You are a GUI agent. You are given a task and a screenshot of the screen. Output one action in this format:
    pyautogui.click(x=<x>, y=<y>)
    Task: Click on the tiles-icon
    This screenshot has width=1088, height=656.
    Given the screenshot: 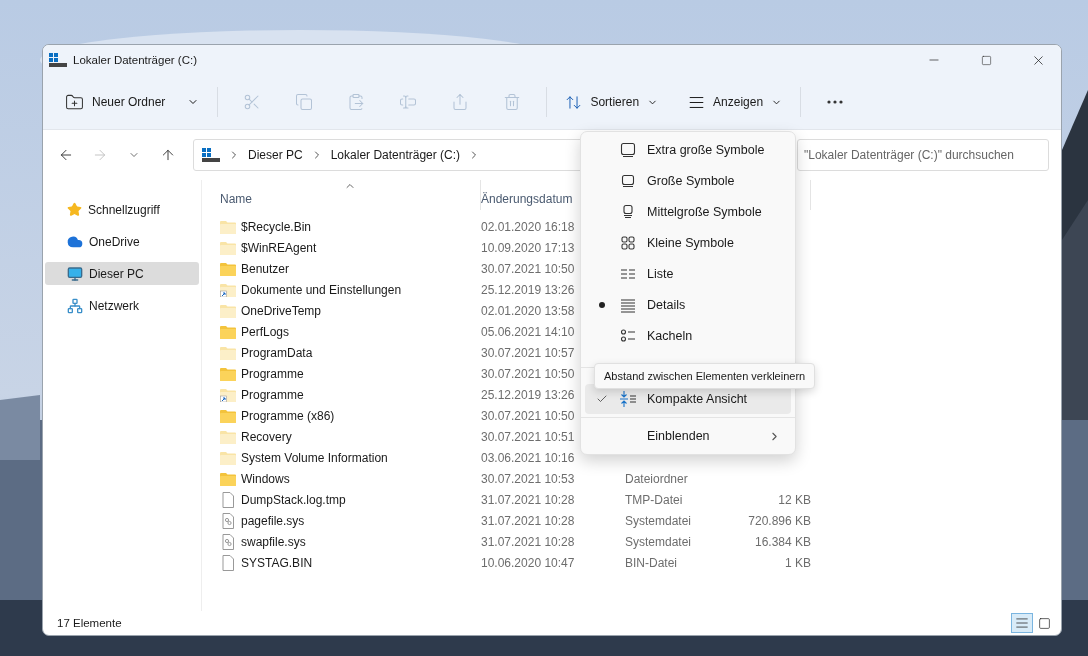 What is the action you would take?
    pyautogui.click(x=628, y=336)
    